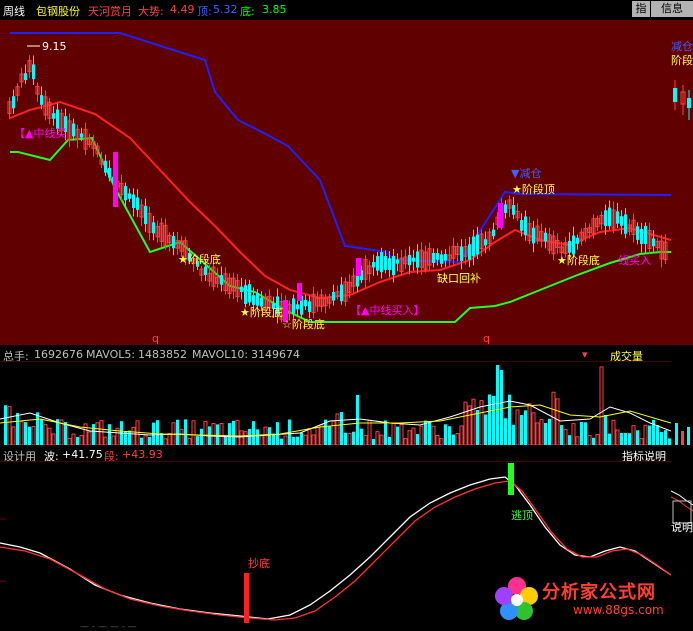 This screenshot has width=693, height=631. What do you see at coordinates (115, 179) in the screenshot?
I see `signal-bar` at bounding box center [115, 179].